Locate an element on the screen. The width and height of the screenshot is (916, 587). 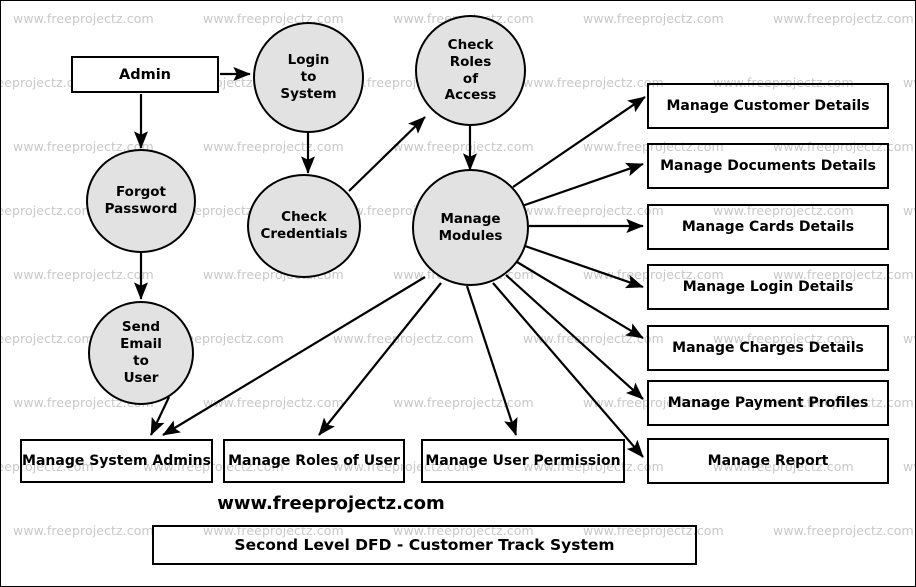
process-check-credentials-label: Check Credentials is located at coordinates (304, 225).